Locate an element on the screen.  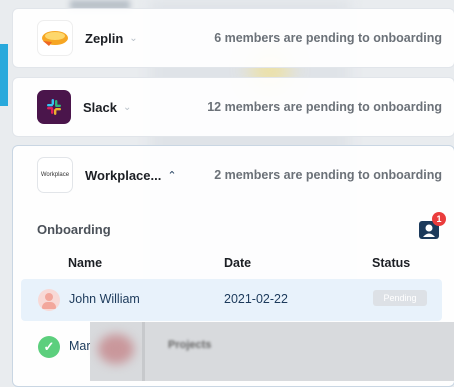
table-header: Name Date Status is located at coordinates (233, 266).